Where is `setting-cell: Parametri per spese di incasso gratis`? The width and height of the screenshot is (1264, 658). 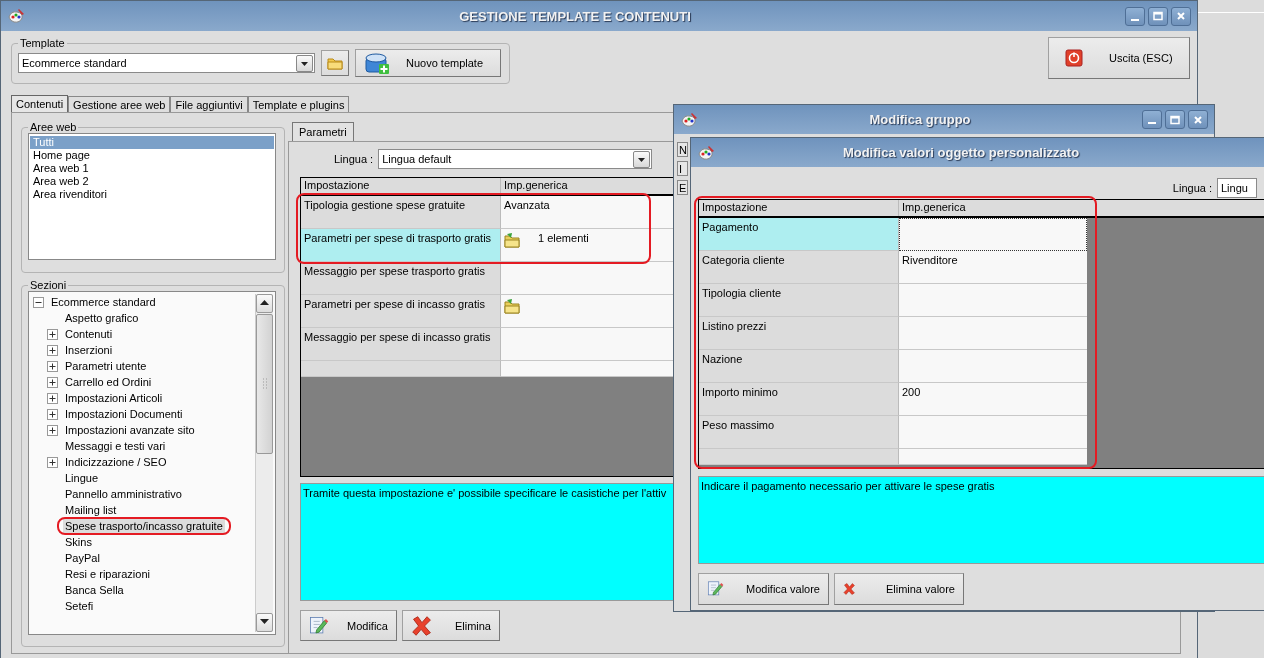
setting-cell: Parametri per spese di incasso gratis is located at coordinates (401, 311).